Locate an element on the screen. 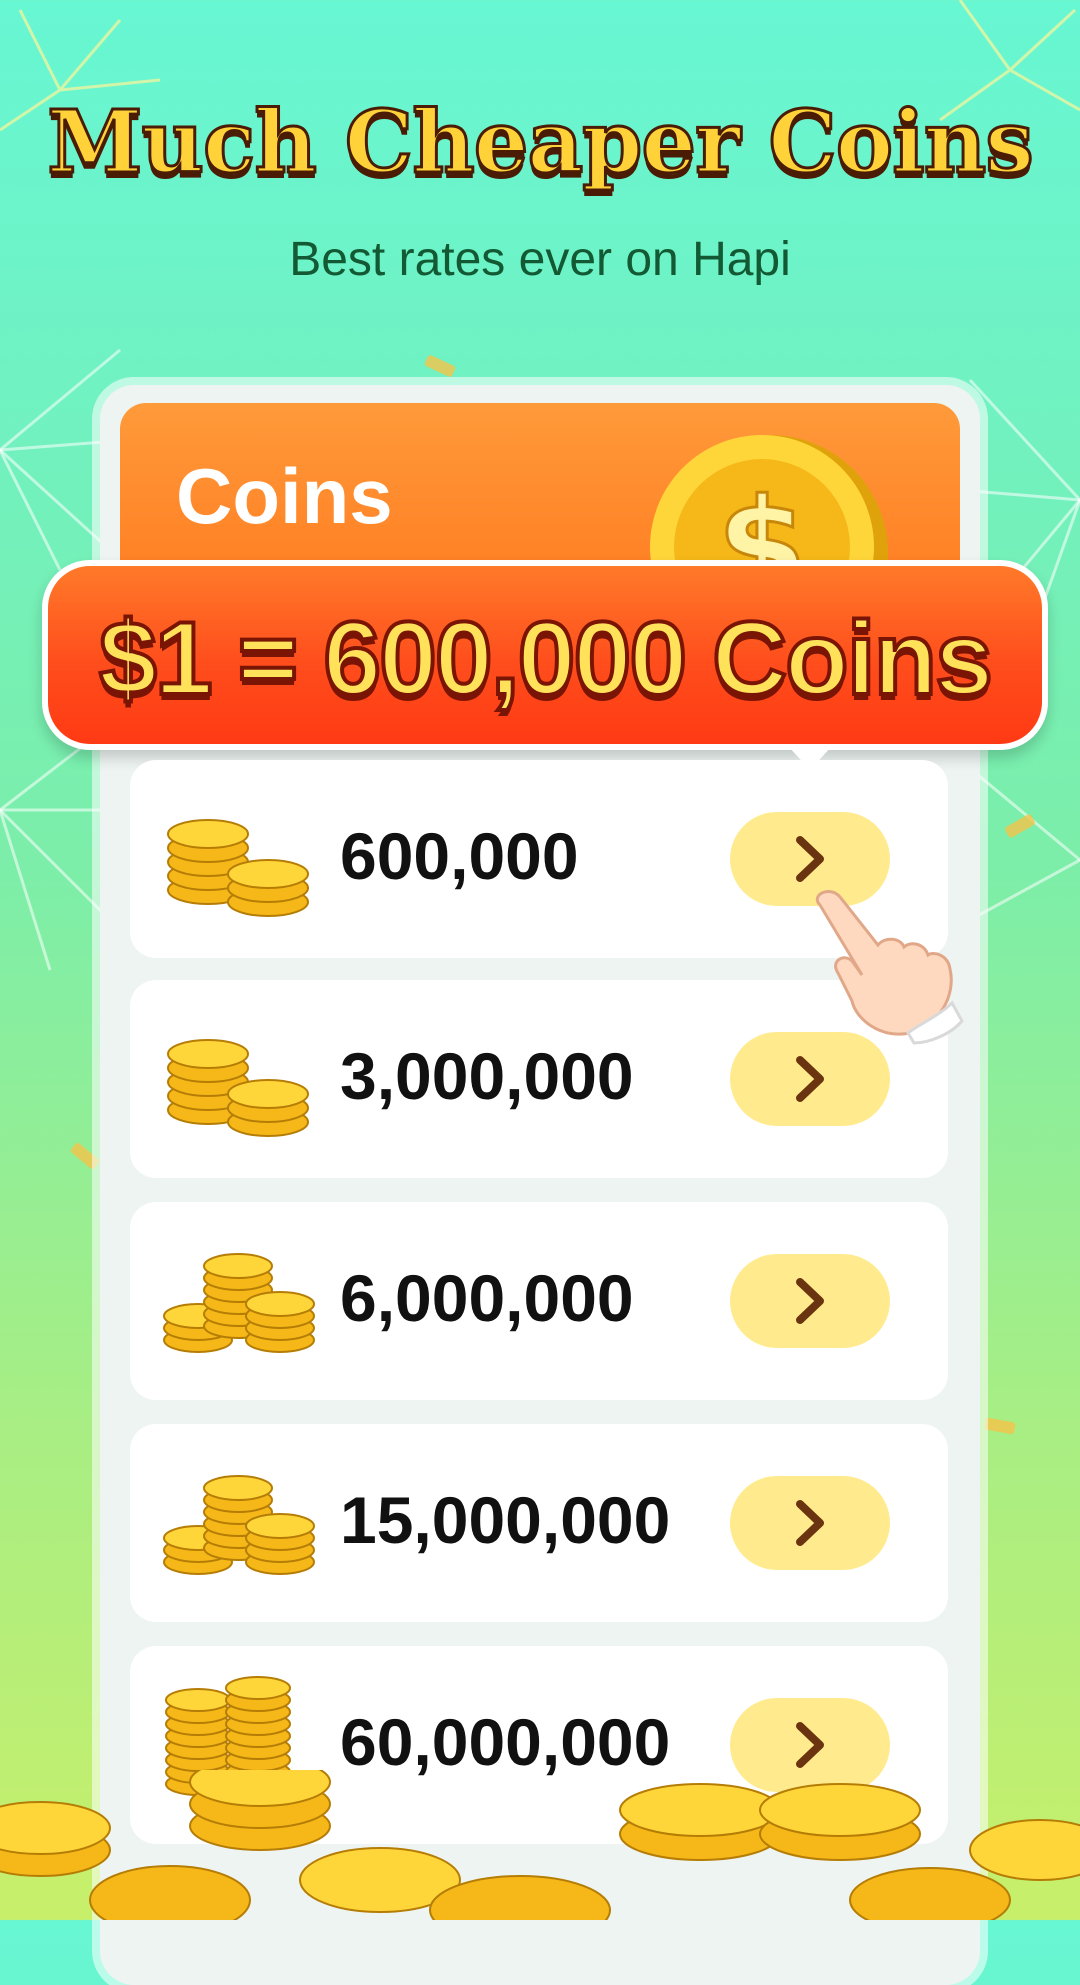 The image size is (1080, 1985). coins-header-label: Coins is located at coordinates (284, 496).